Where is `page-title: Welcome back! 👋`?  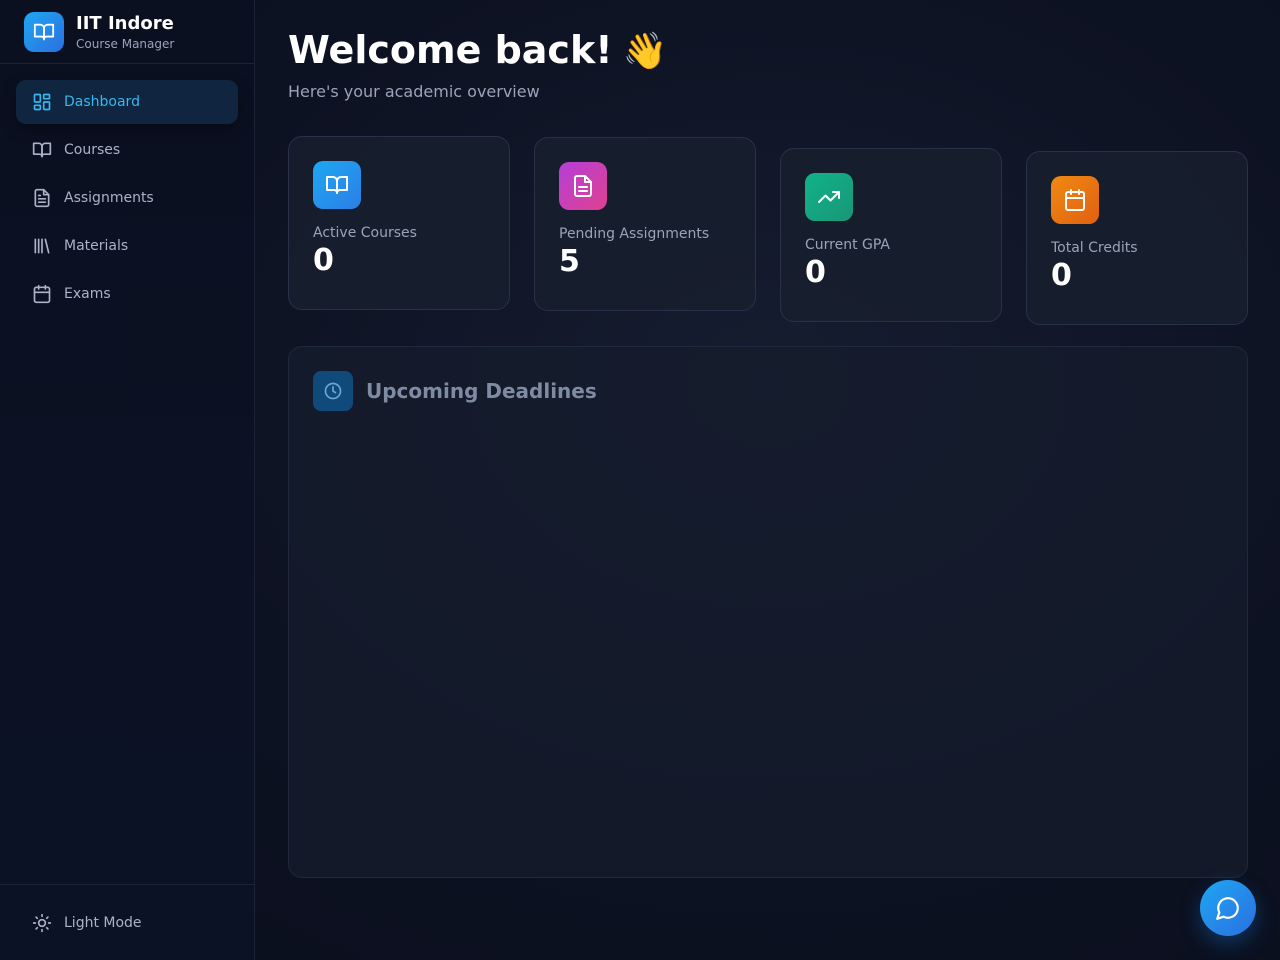 page-title: Welcome back! 👋 is located at coordinates (477, 50).